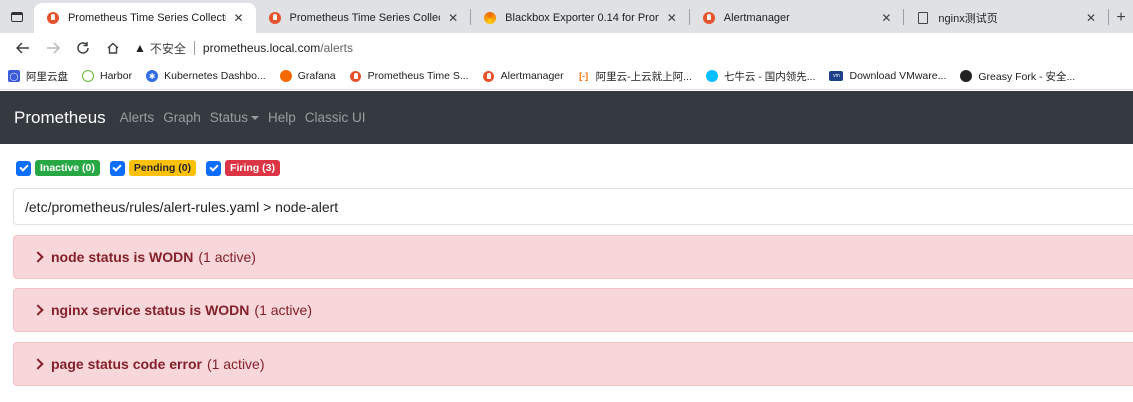 This screenshot has height=402, width=1133. I want to click on bookmark-harbor: Harbor, so click(107, 76).